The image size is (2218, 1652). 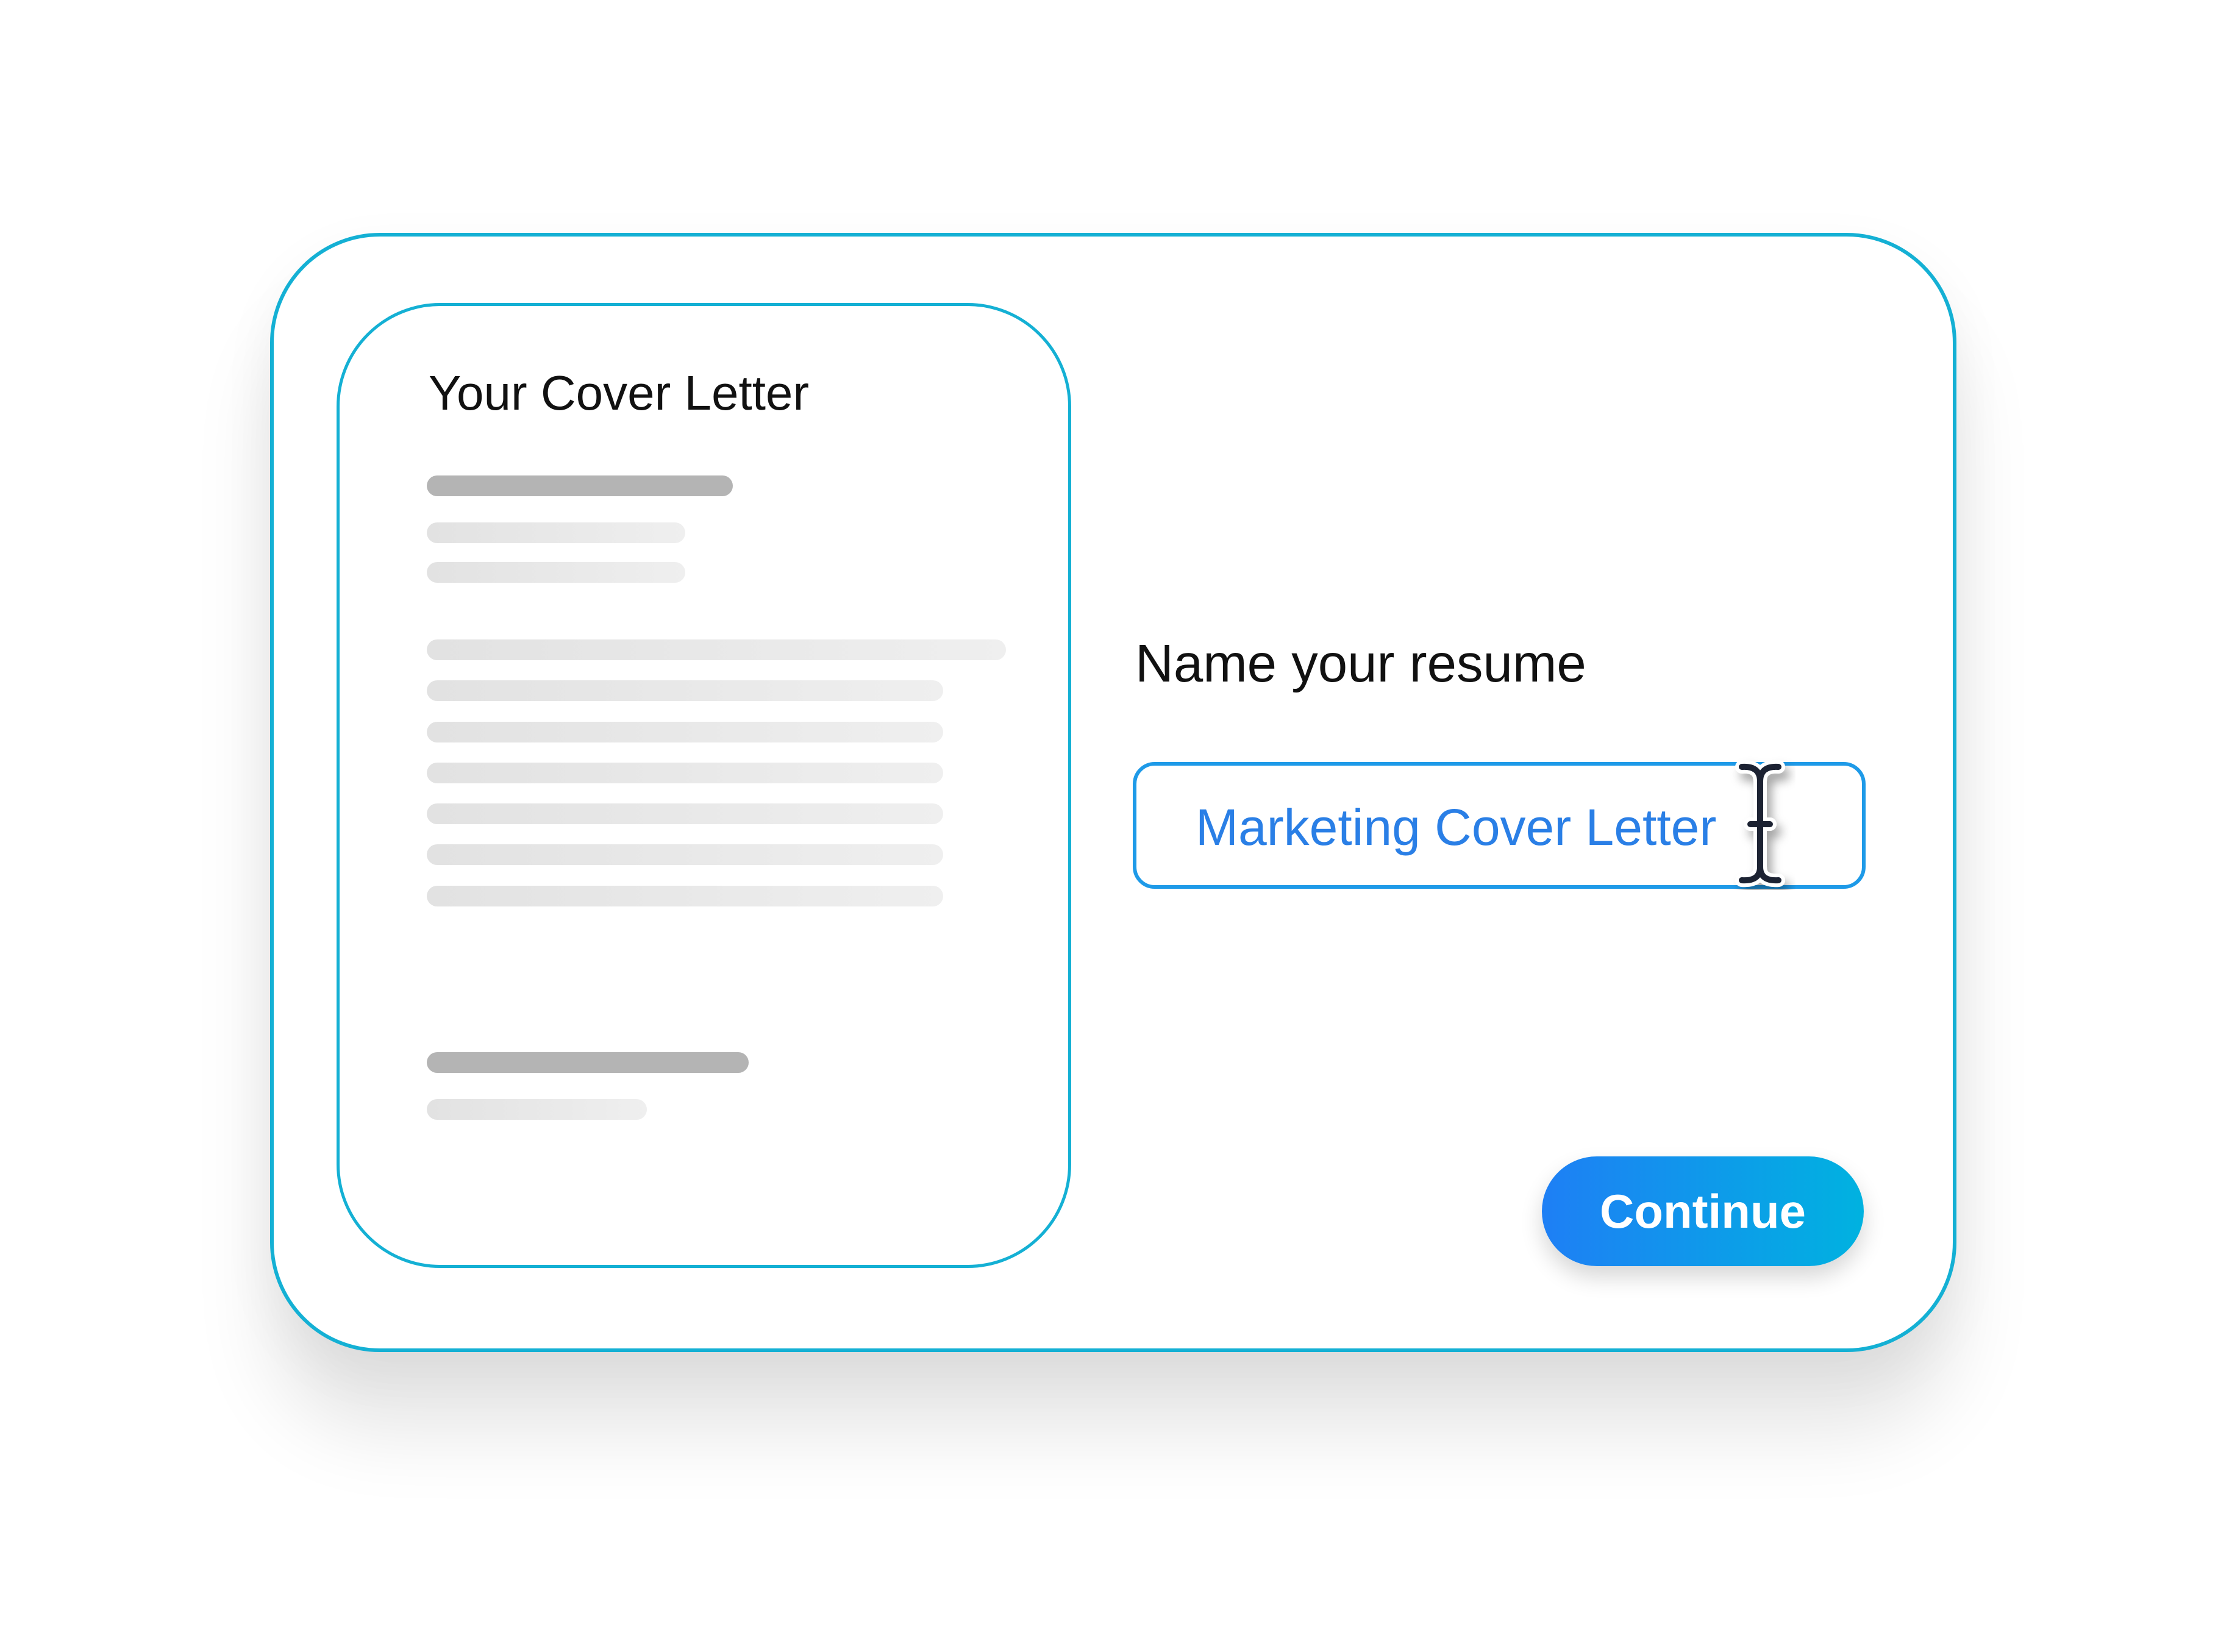 What do you see at coordinates (1761, 823) in the screenshot?
I see `text-cursor-icon` at bounding box center [1761, 823].